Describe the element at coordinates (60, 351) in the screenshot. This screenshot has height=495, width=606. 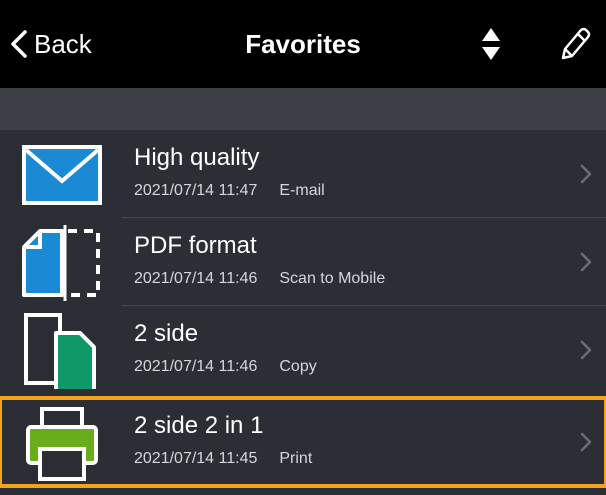
I see `copy-icon` at that location.